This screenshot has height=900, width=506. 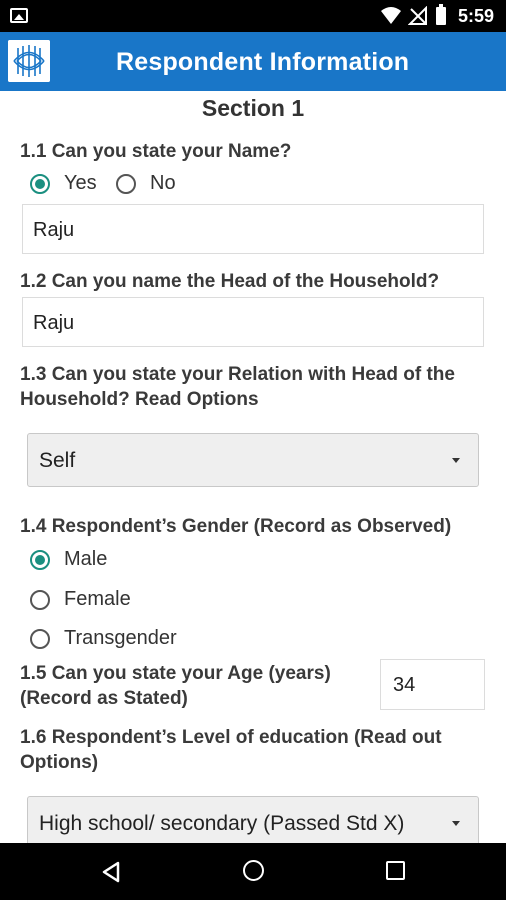 I want to click on image-notification-icon, so click(x=19, y=15).